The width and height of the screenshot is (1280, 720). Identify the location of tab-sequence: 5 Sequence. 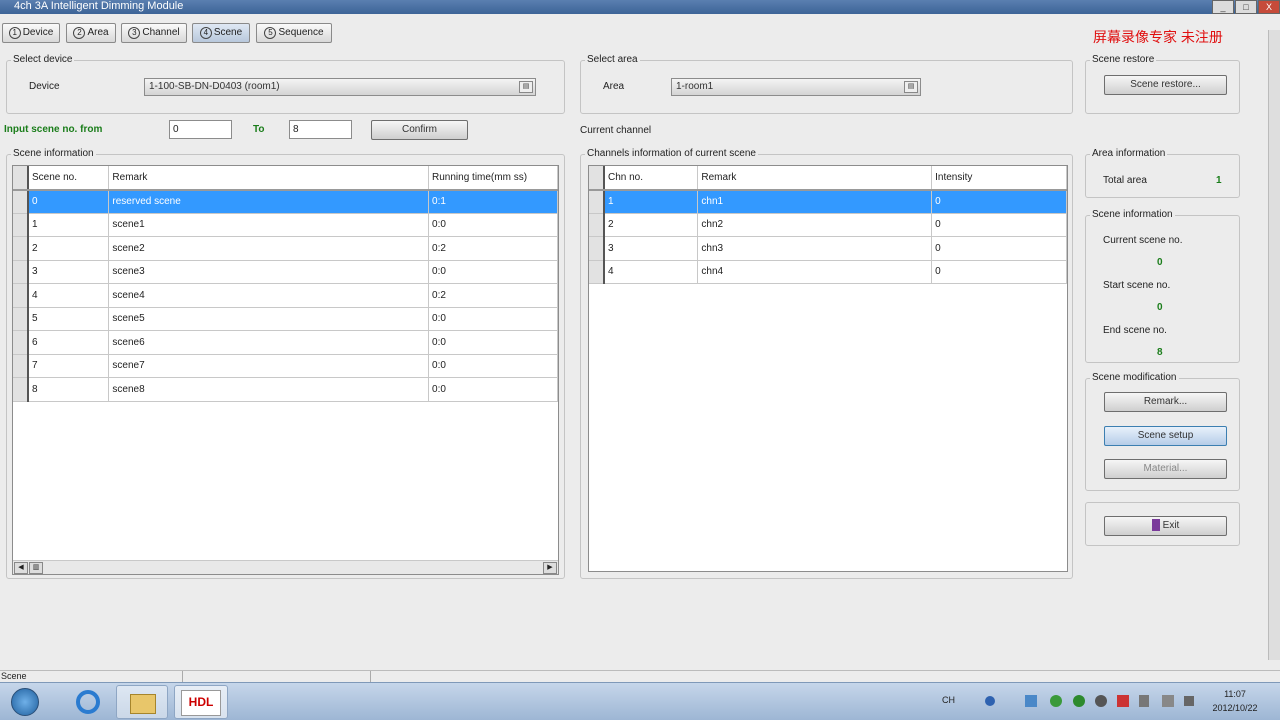
(294, 33).